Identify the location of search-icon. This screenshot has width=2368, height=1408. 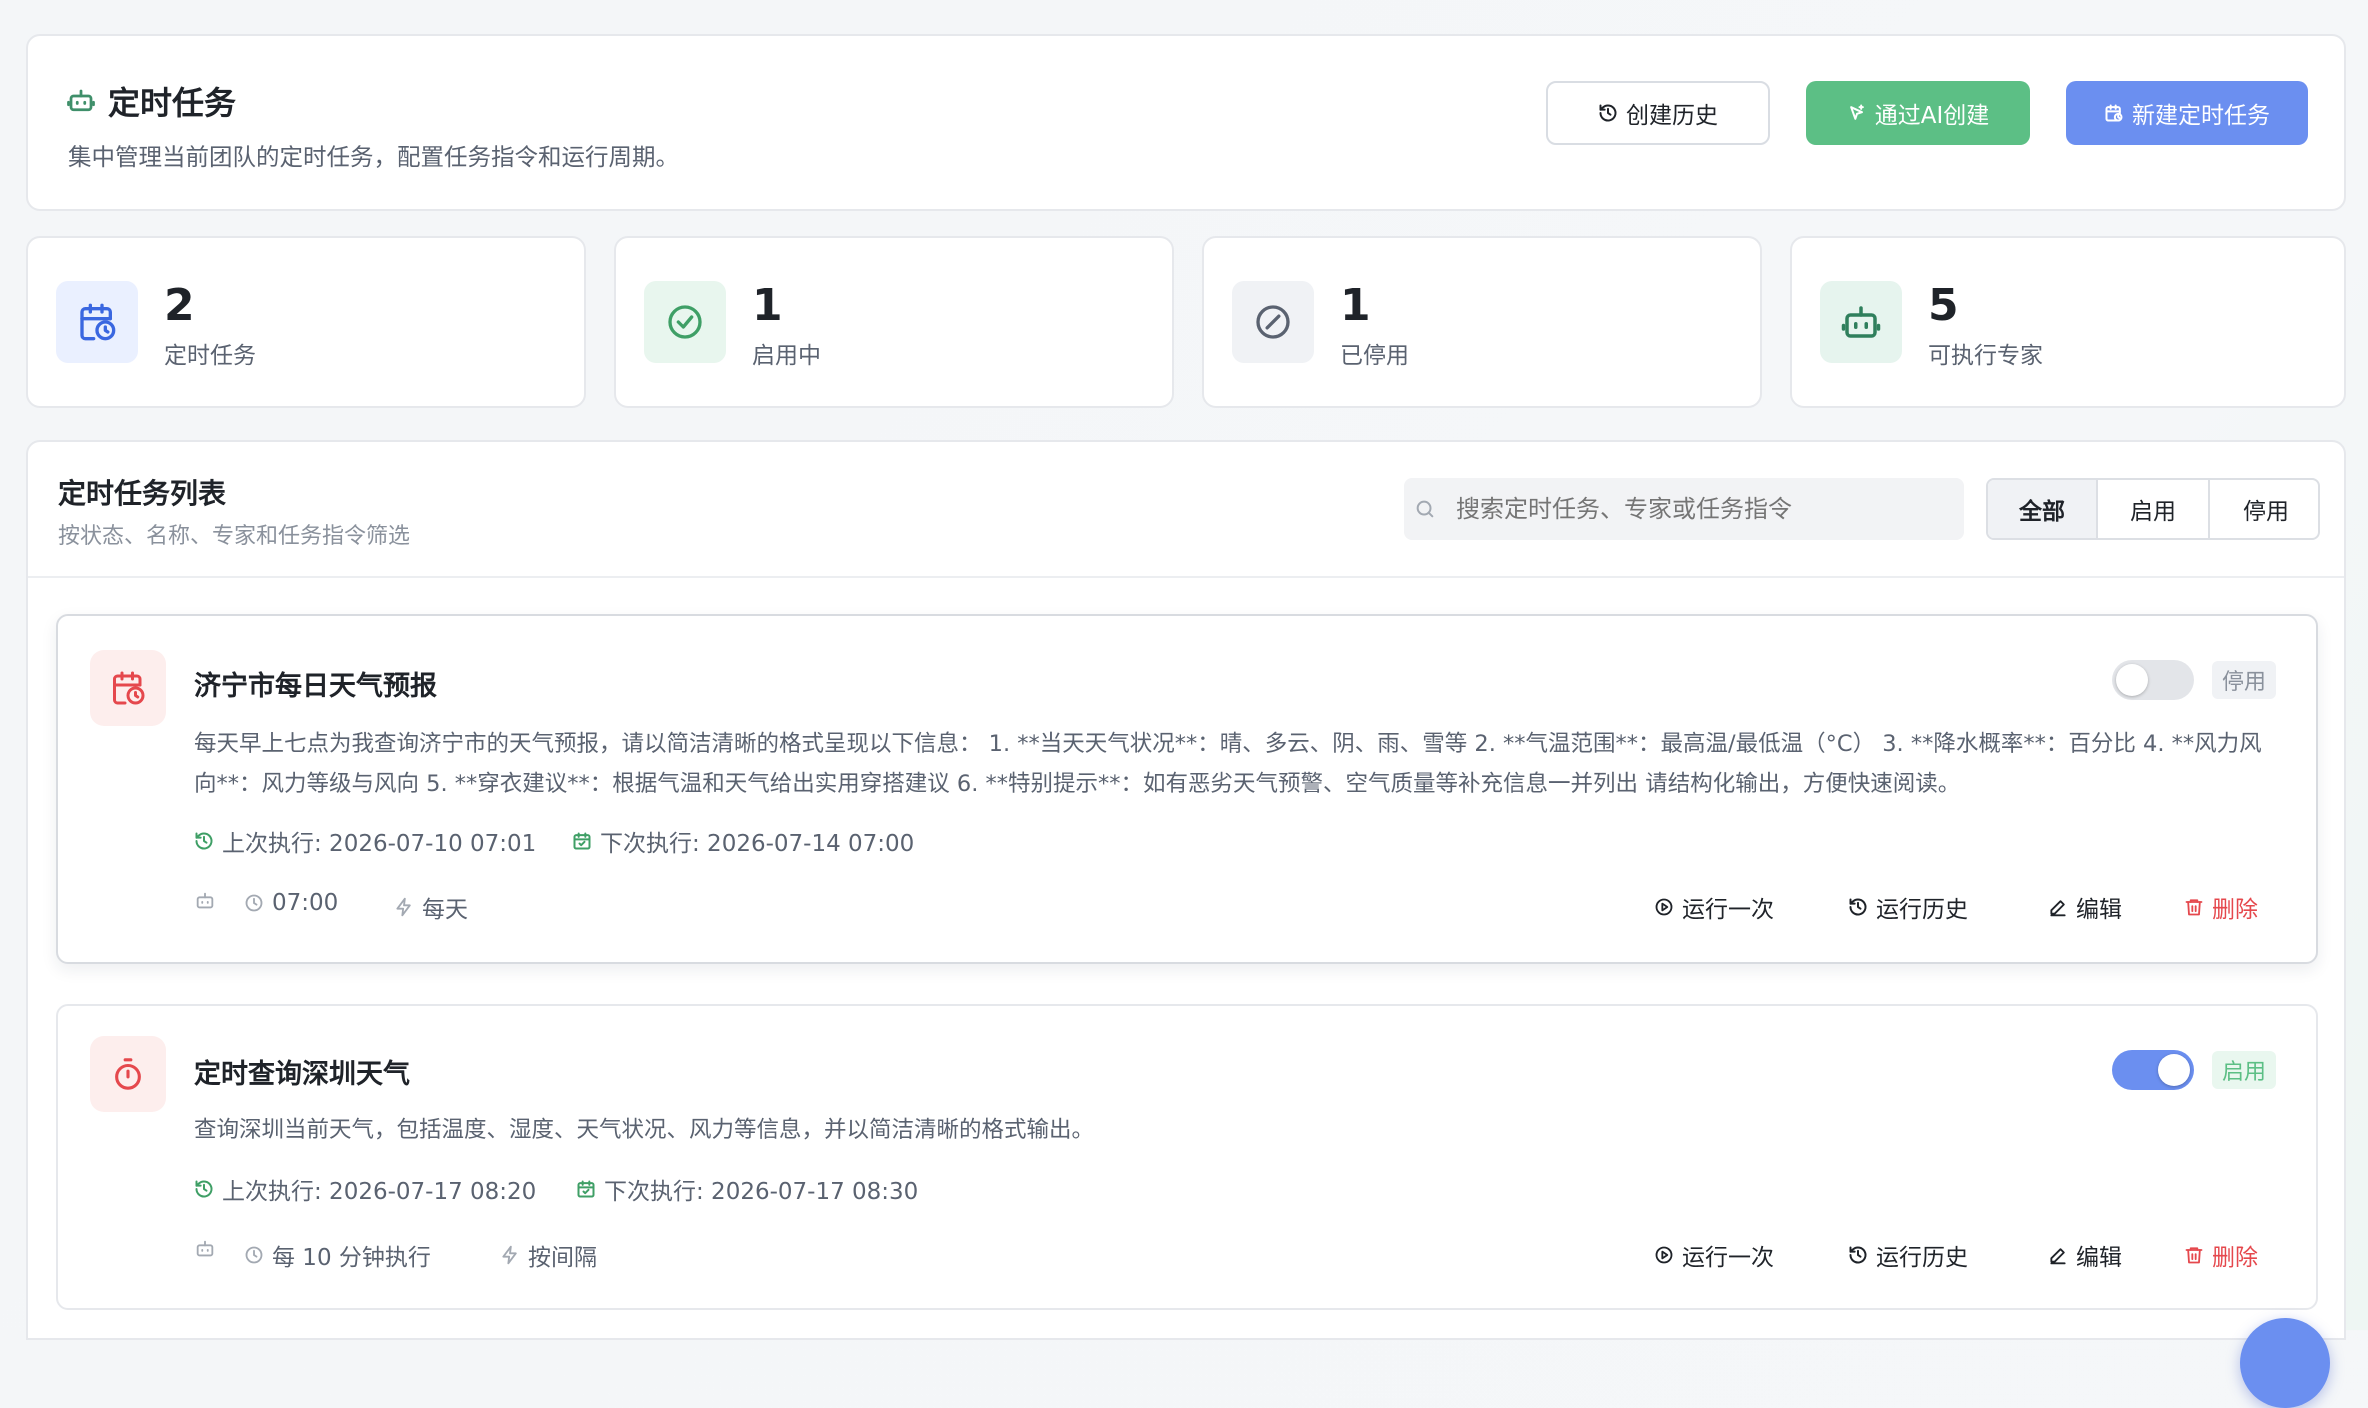
(1425, 509).